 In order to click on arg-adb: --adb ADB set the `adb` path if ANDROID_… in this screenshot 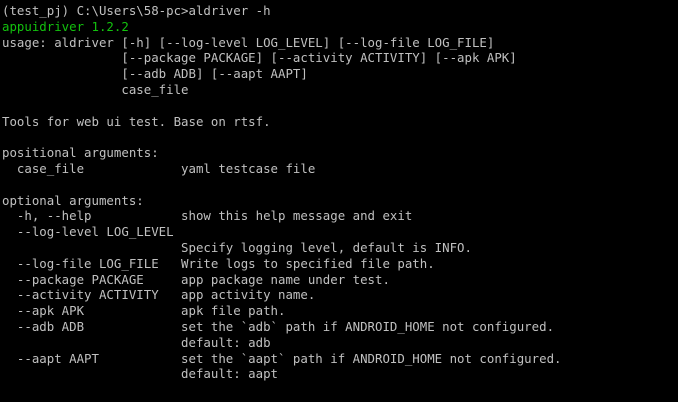, I will do `click(278, 326)`.